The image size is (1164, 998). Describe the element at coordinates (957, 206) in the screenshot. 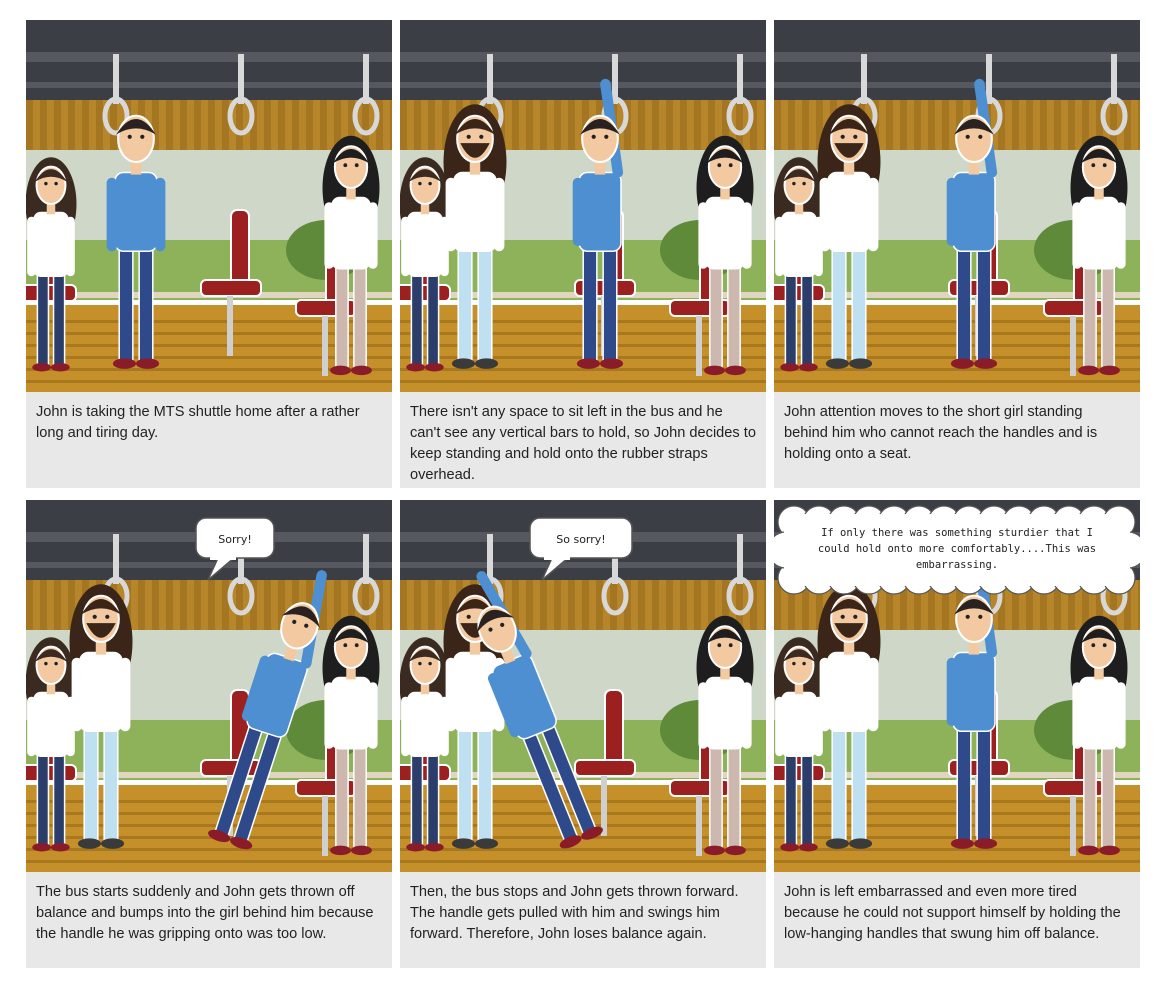

I see `panel-3-scene` at that location.